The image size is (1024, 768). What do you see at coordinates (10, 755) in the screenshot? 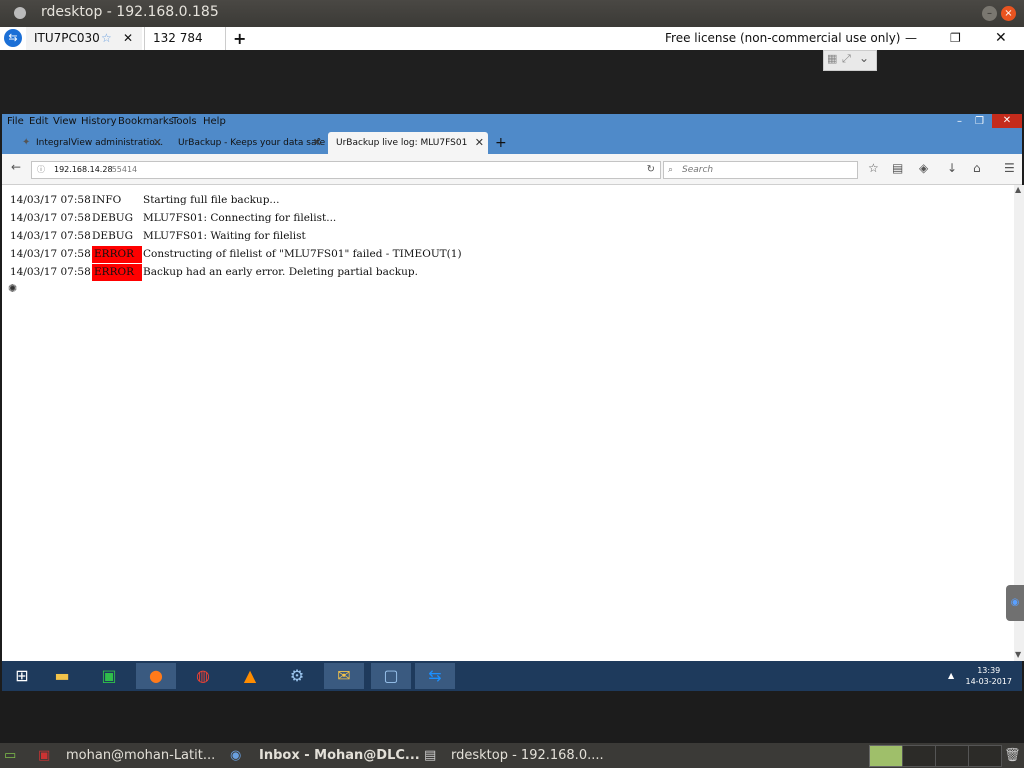
I see `show-desktop-icon: ▭` at bounding box center [10, 755].